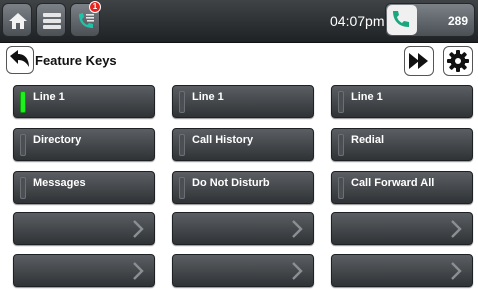 The height and width of the screenshot is (289, 478). I want to click on clock: 04:07pm, so click(357, 21).